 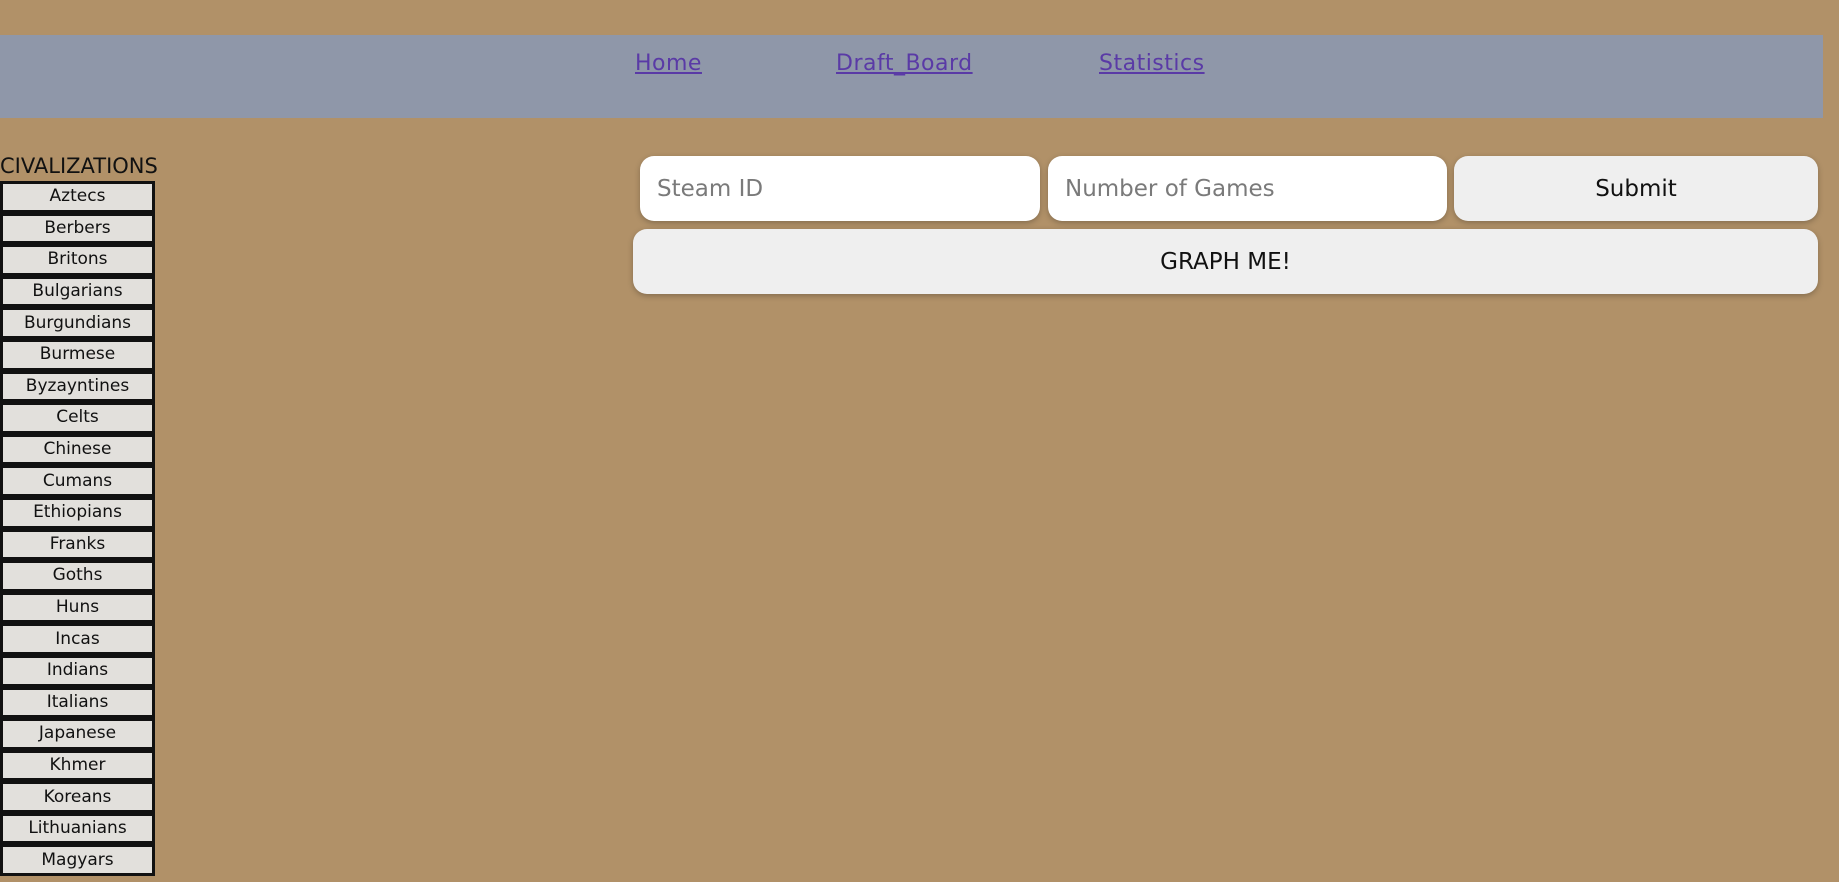 I want to click on civ-button-magyars: Magyars, so click(x=77, y=860).